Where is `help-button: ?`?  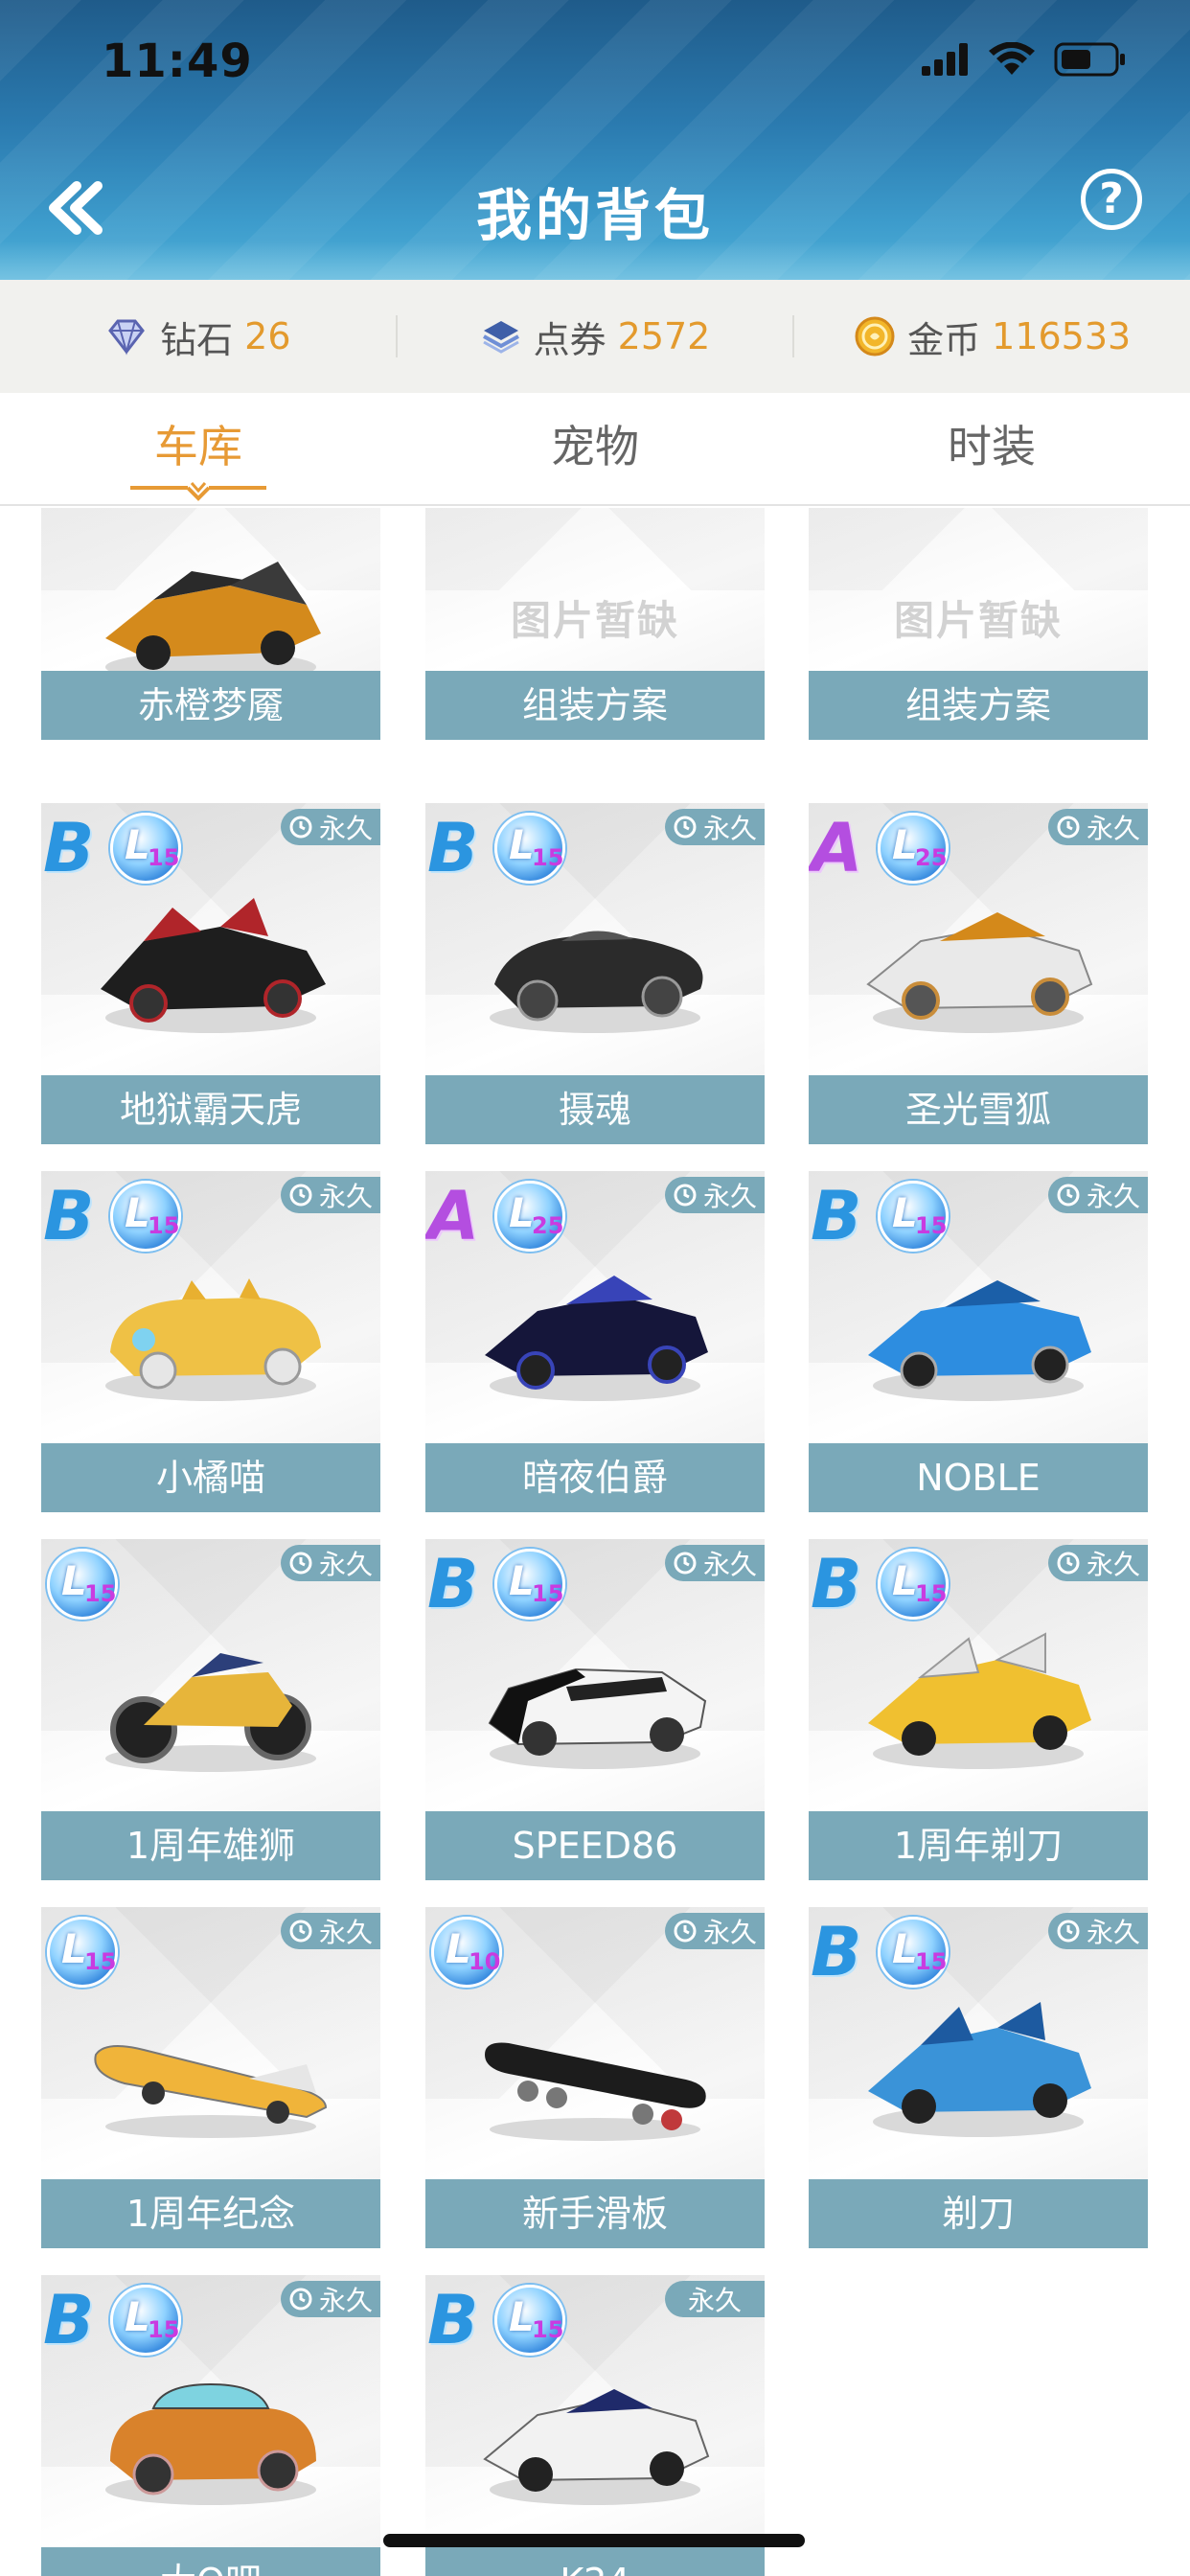
help-button: ? is located at coordinates (1111, 199).